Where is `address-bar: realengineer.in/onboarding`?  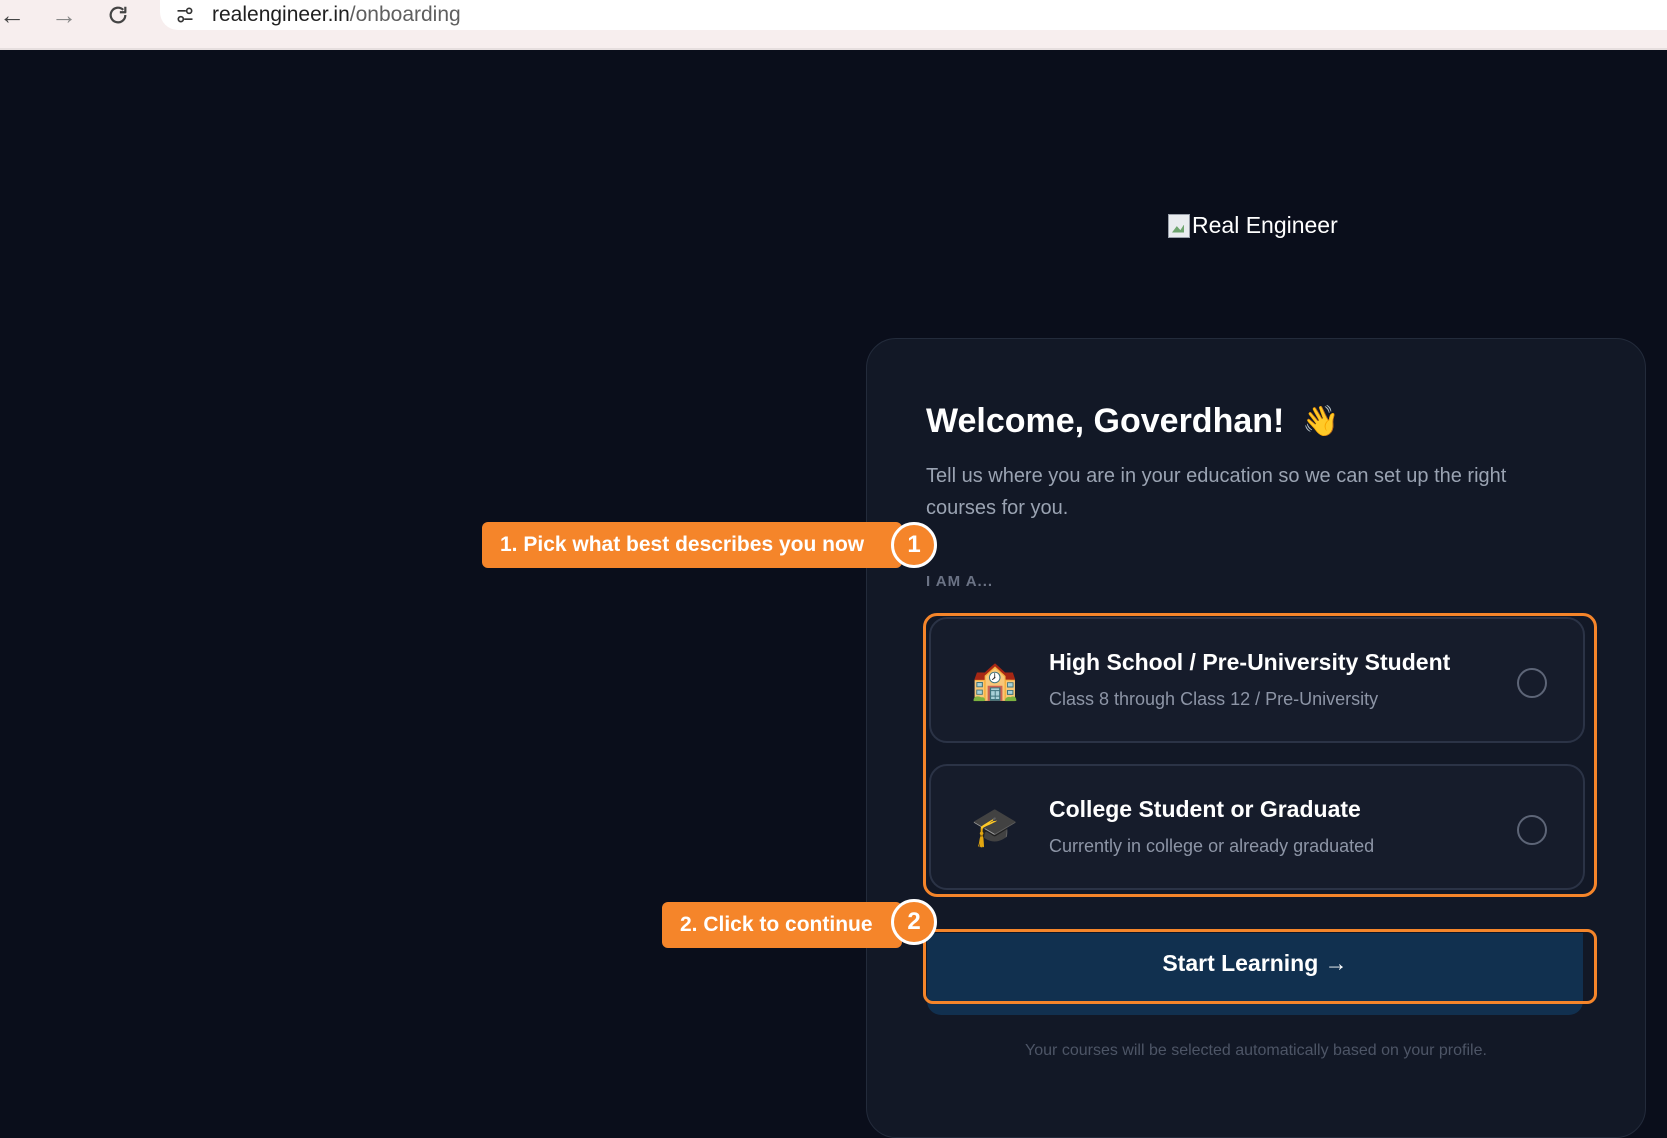 address-bar: realengineer.in/onboarding is located at coordinates (913, 15).